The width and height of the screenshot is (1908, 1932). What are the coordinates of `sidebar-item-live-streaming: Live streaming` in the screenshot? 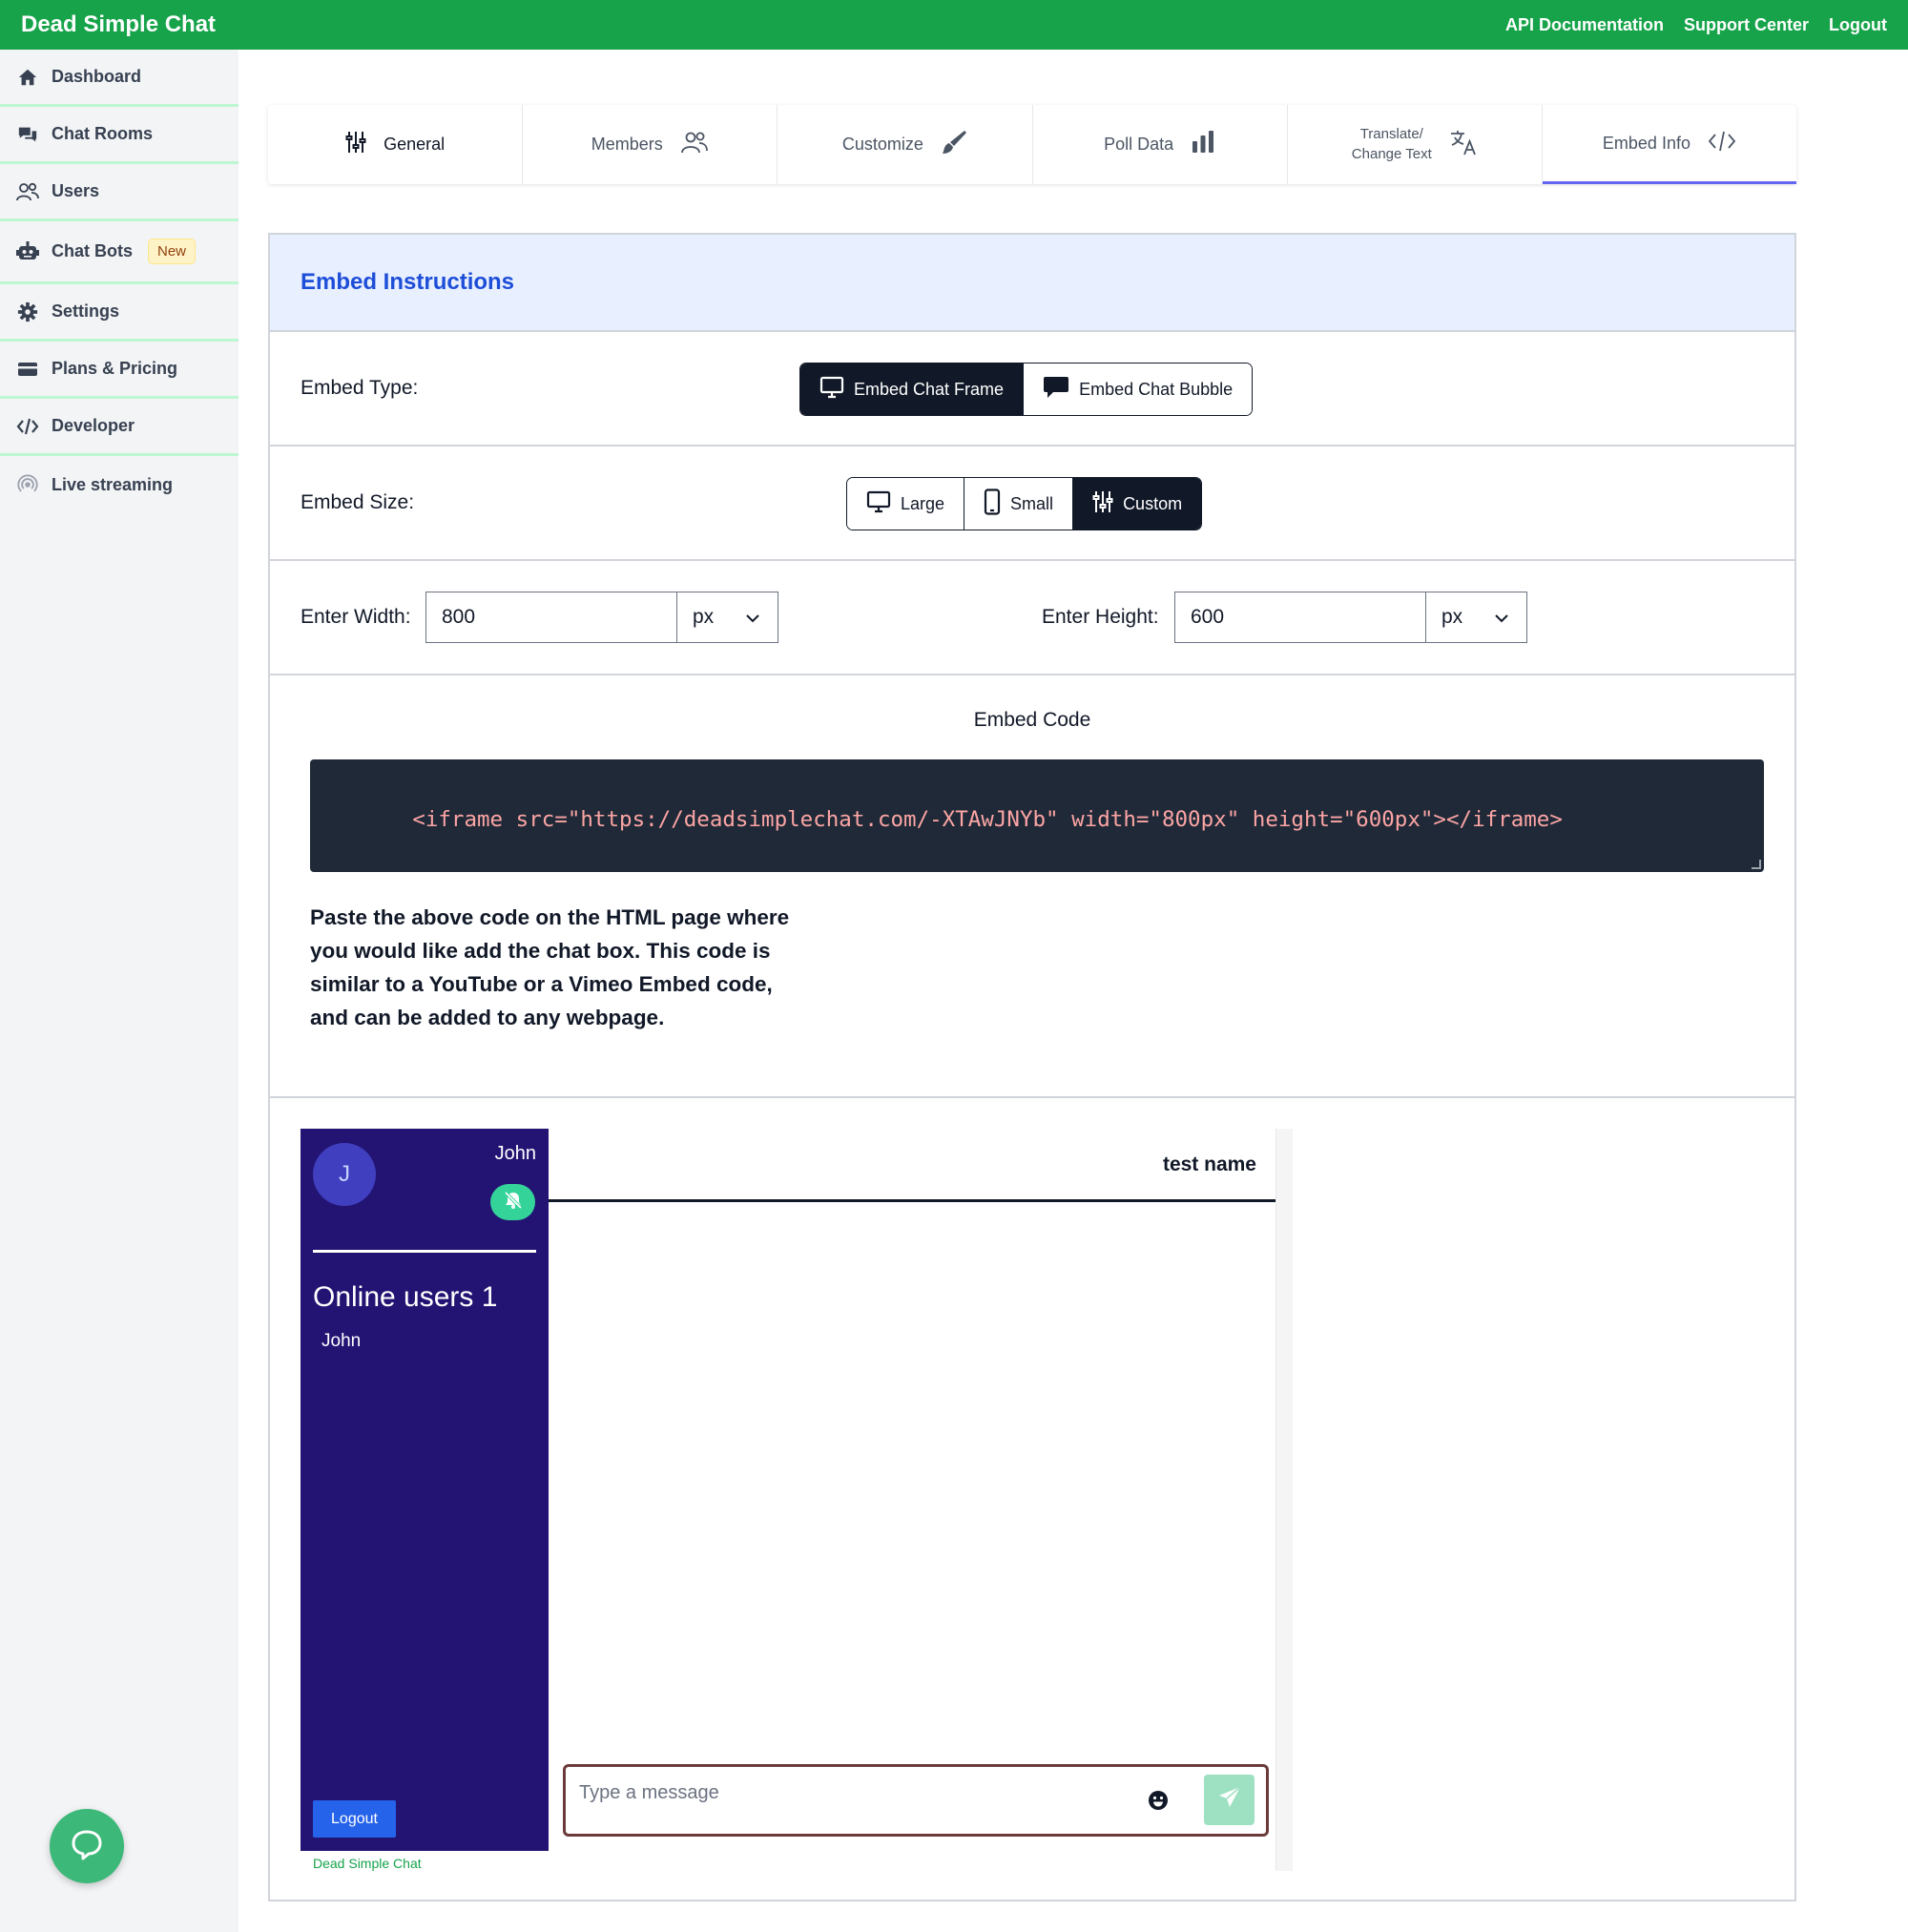 It's located at (119, 484).